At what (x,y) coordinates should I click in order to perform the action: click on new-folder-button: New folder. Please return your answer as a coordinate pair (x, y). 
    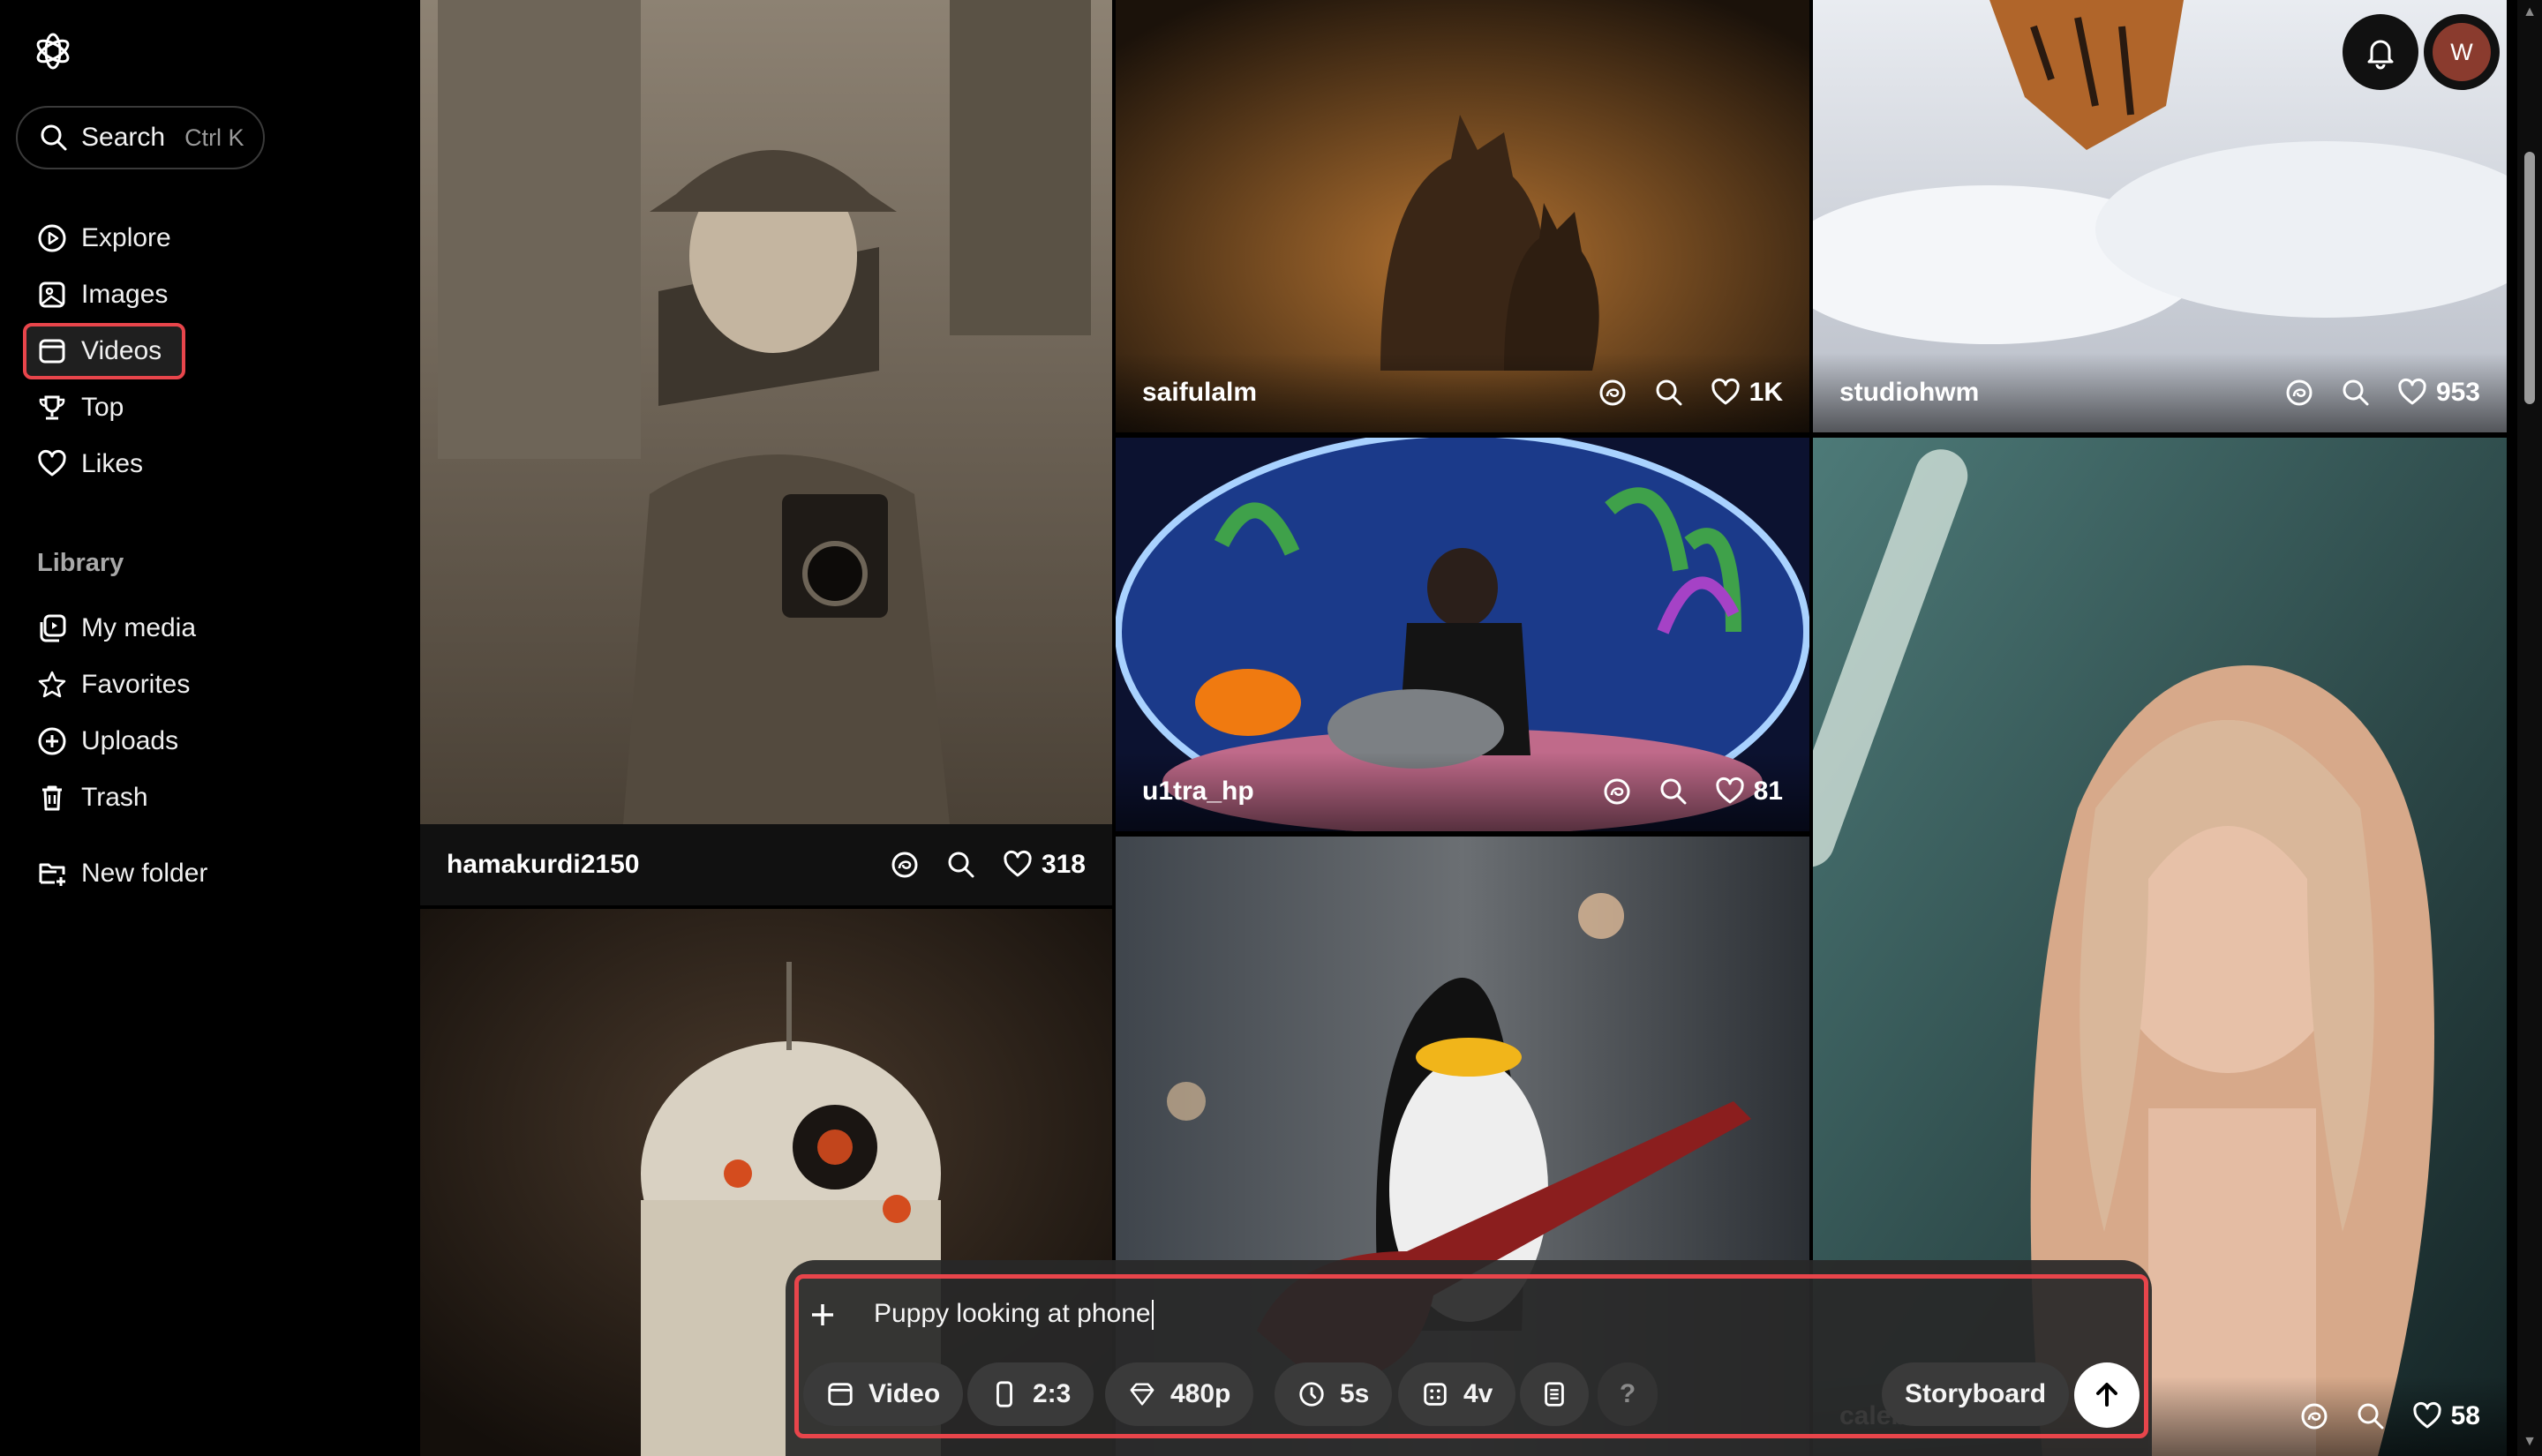
    Looking at the image, I should click on (115, 873).